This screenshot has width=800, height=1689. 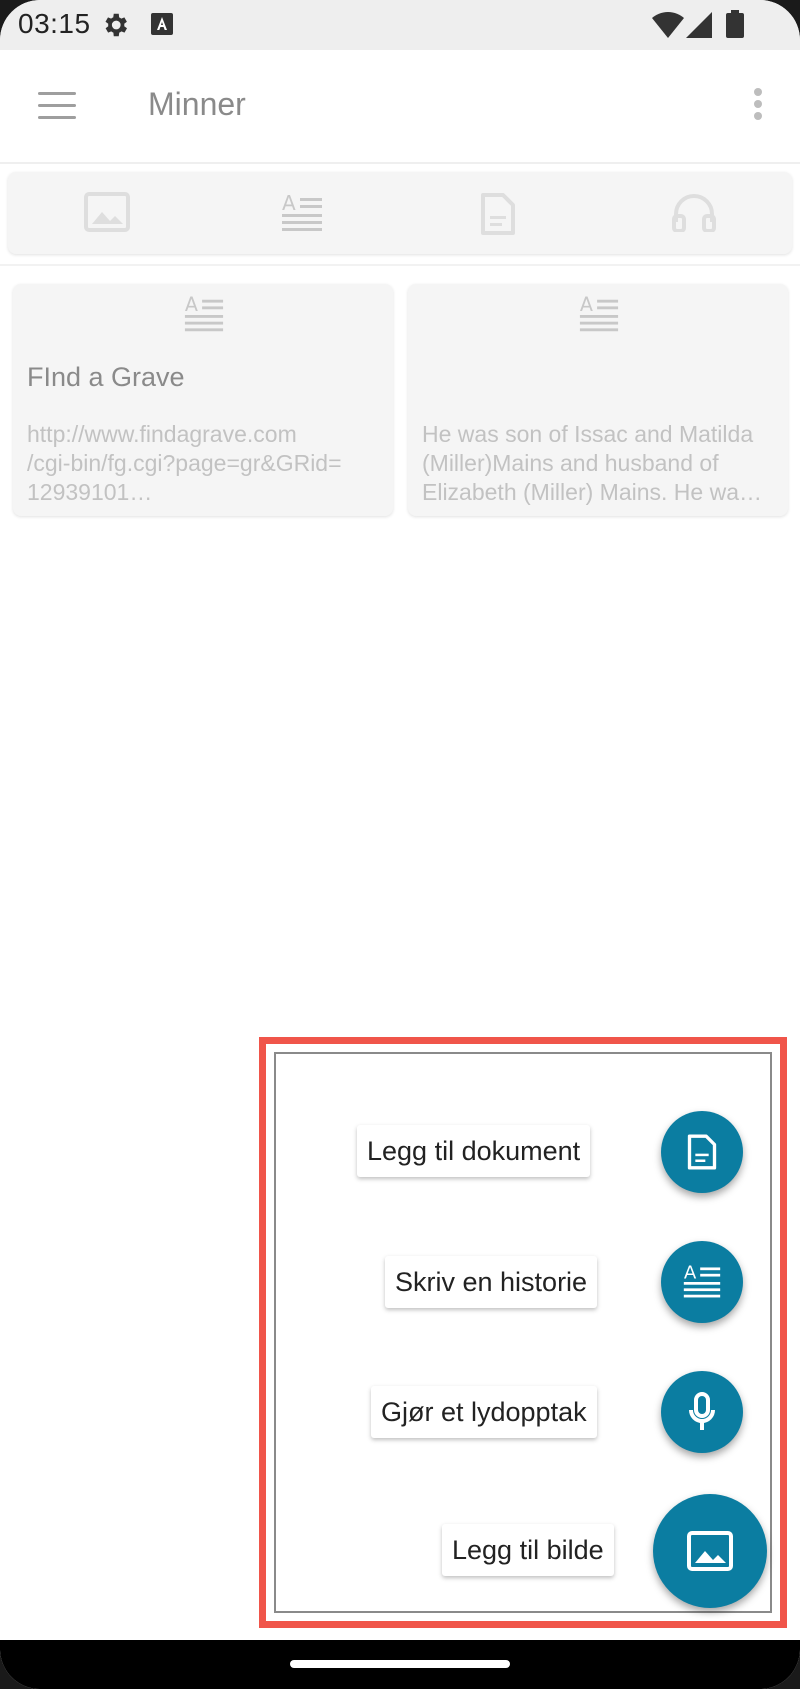 I want to click on add-document-button, so click(x=702, y=1152).